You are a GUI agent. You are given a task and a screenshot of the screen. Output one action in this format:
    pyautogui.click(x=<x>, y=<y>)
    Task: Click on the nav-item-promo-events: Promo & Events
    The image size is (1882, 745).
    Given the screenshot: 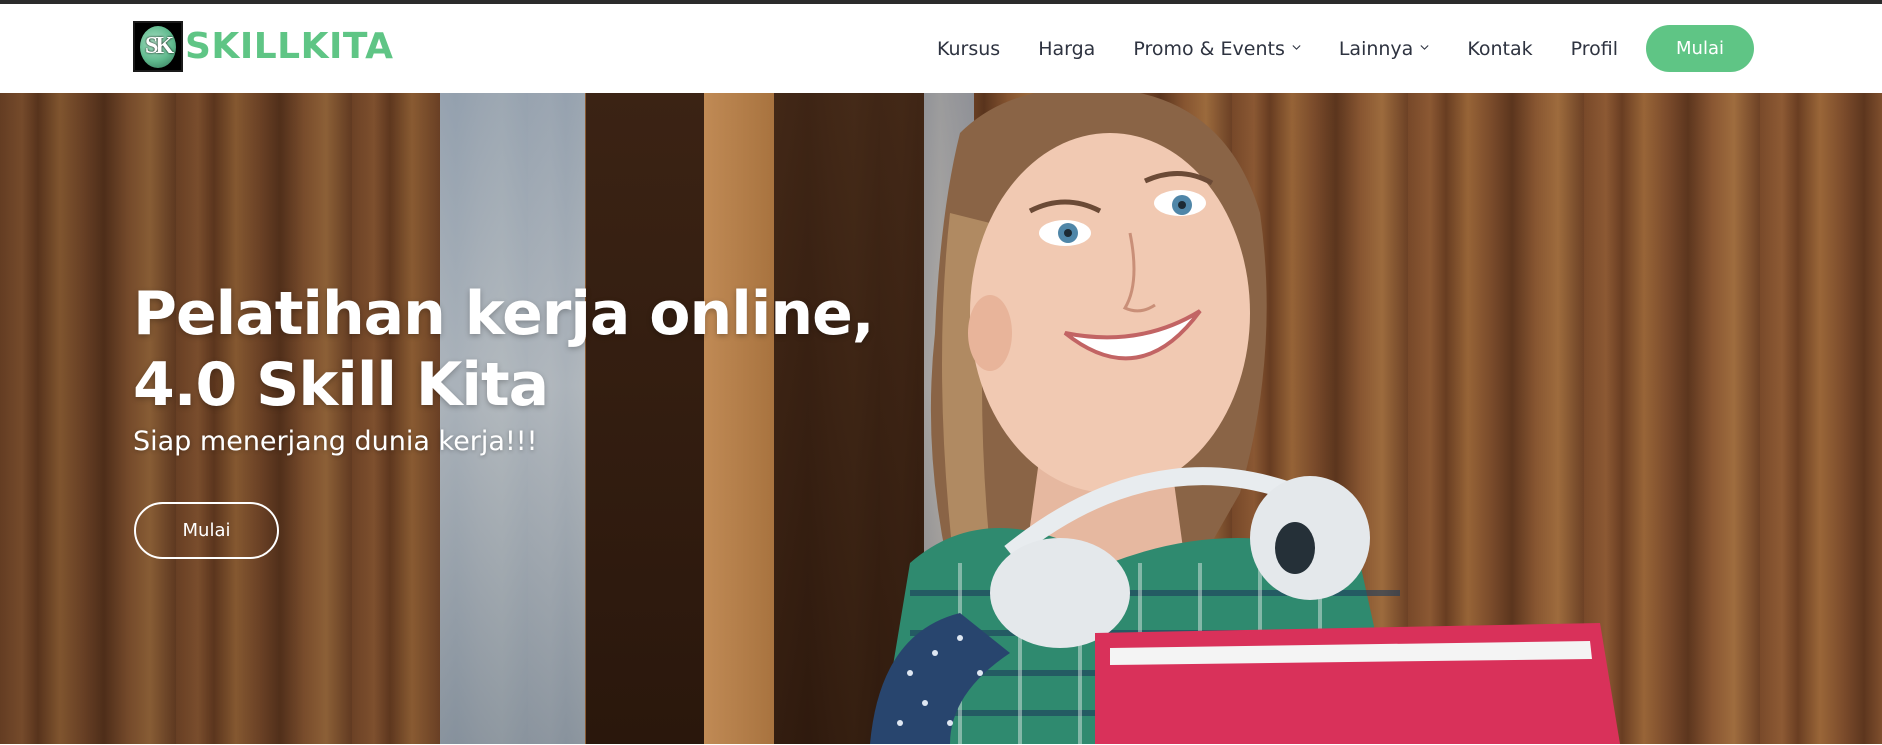 What is the action you would take?
    pyautogui.click(x=1217, y=49)
    